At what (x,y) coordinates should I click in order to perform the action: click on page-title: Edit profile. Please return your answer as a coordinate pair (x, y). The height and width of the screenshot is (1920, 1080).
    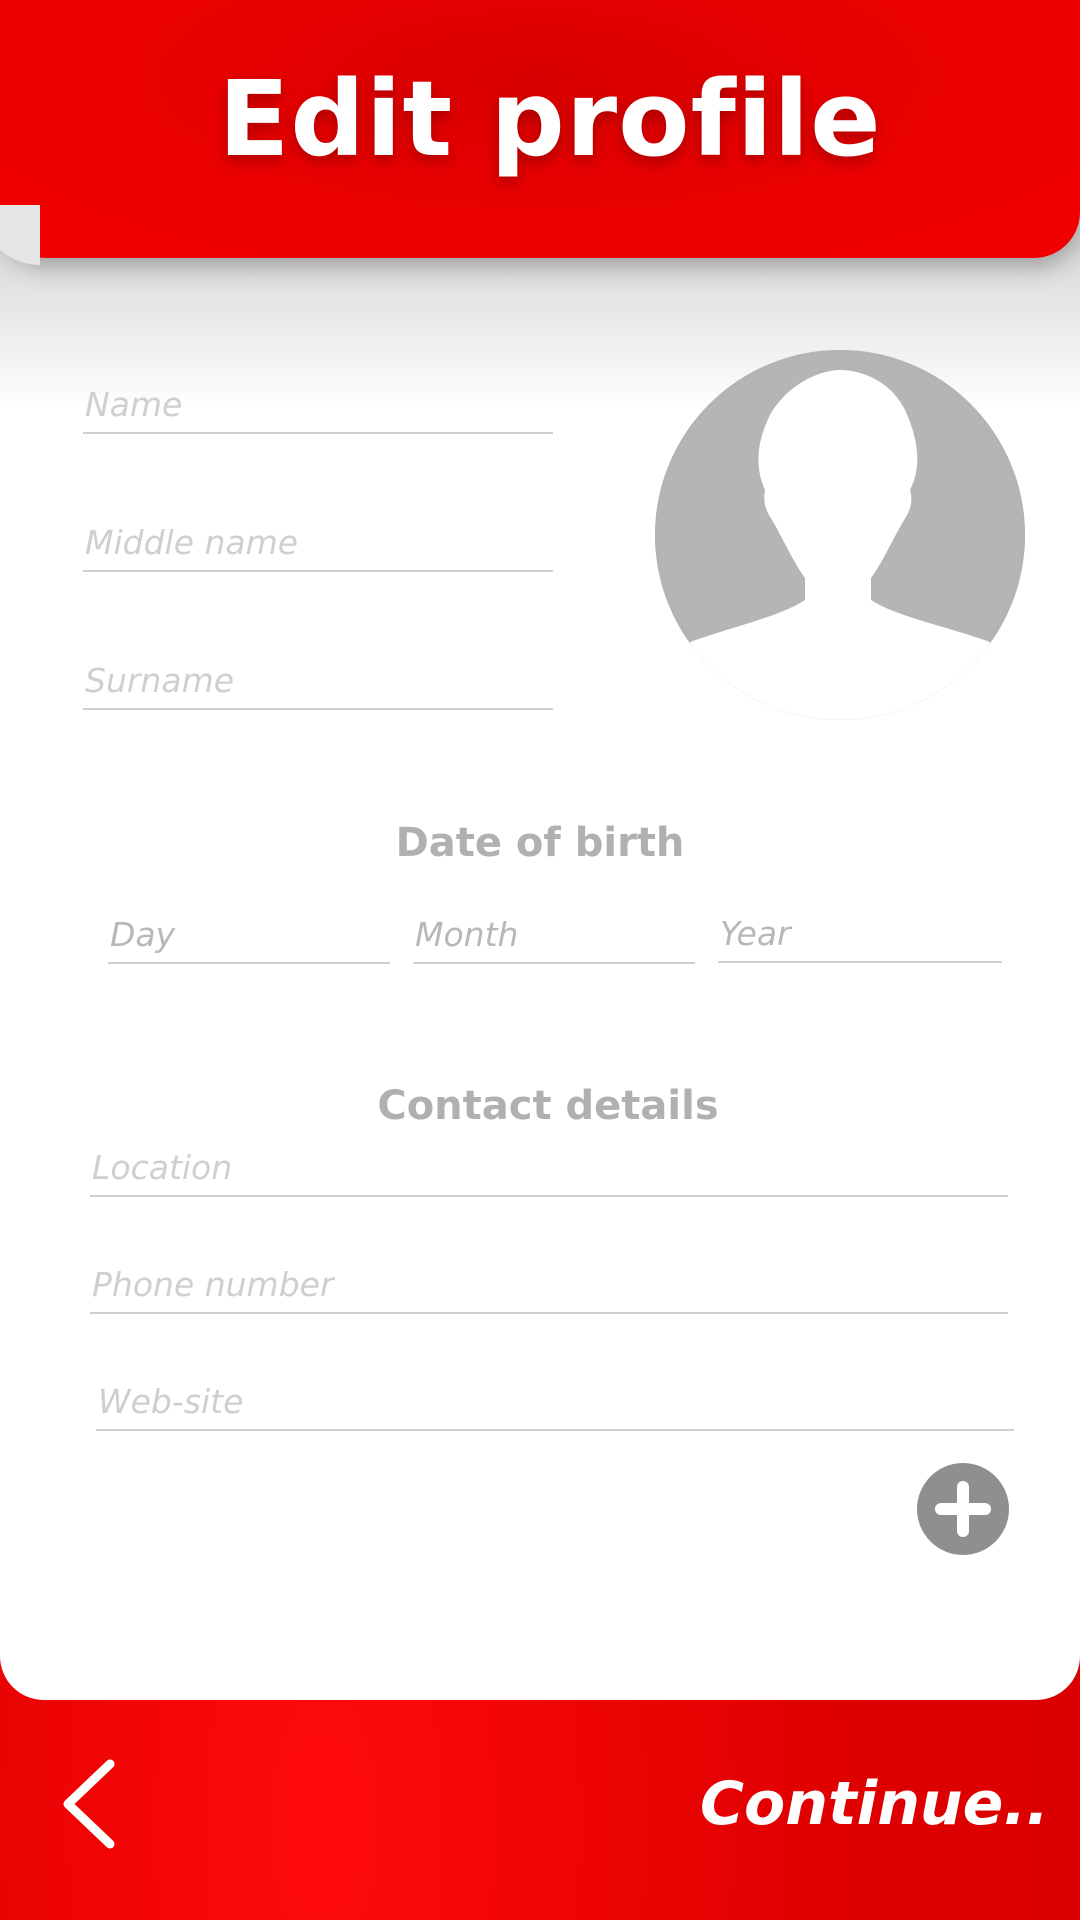
    Looking at the image, I should click on (550, 119).